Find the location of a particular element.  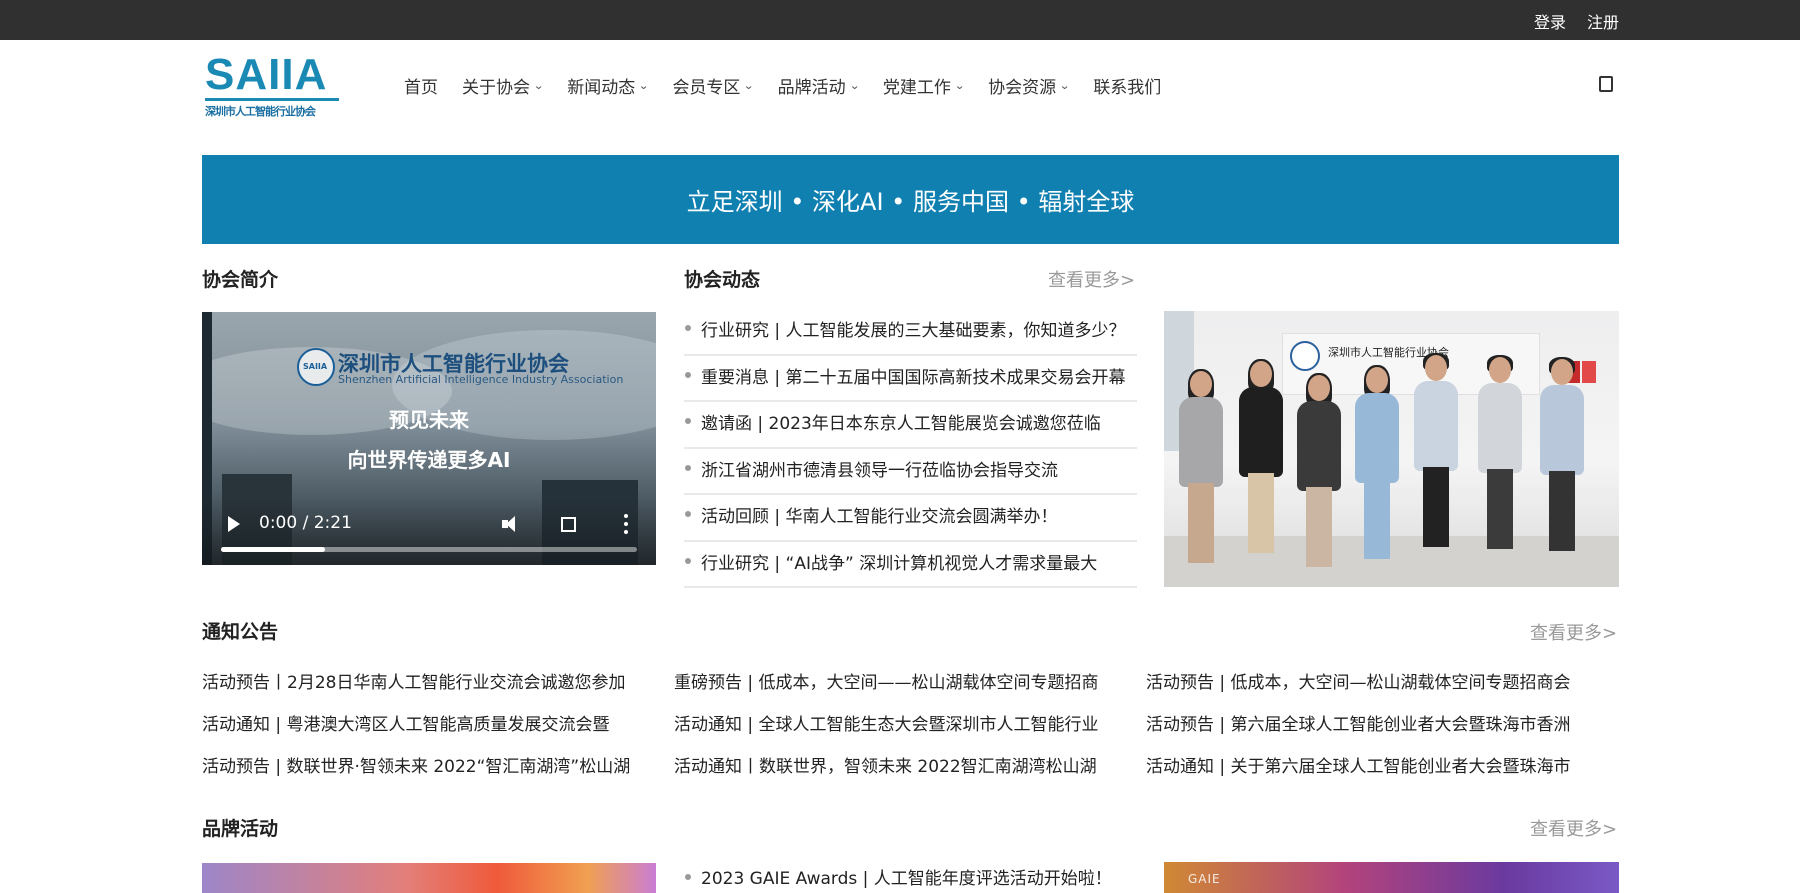

nav-resources: 协会资源 ⌄ is located at coordinates (1029, 85).